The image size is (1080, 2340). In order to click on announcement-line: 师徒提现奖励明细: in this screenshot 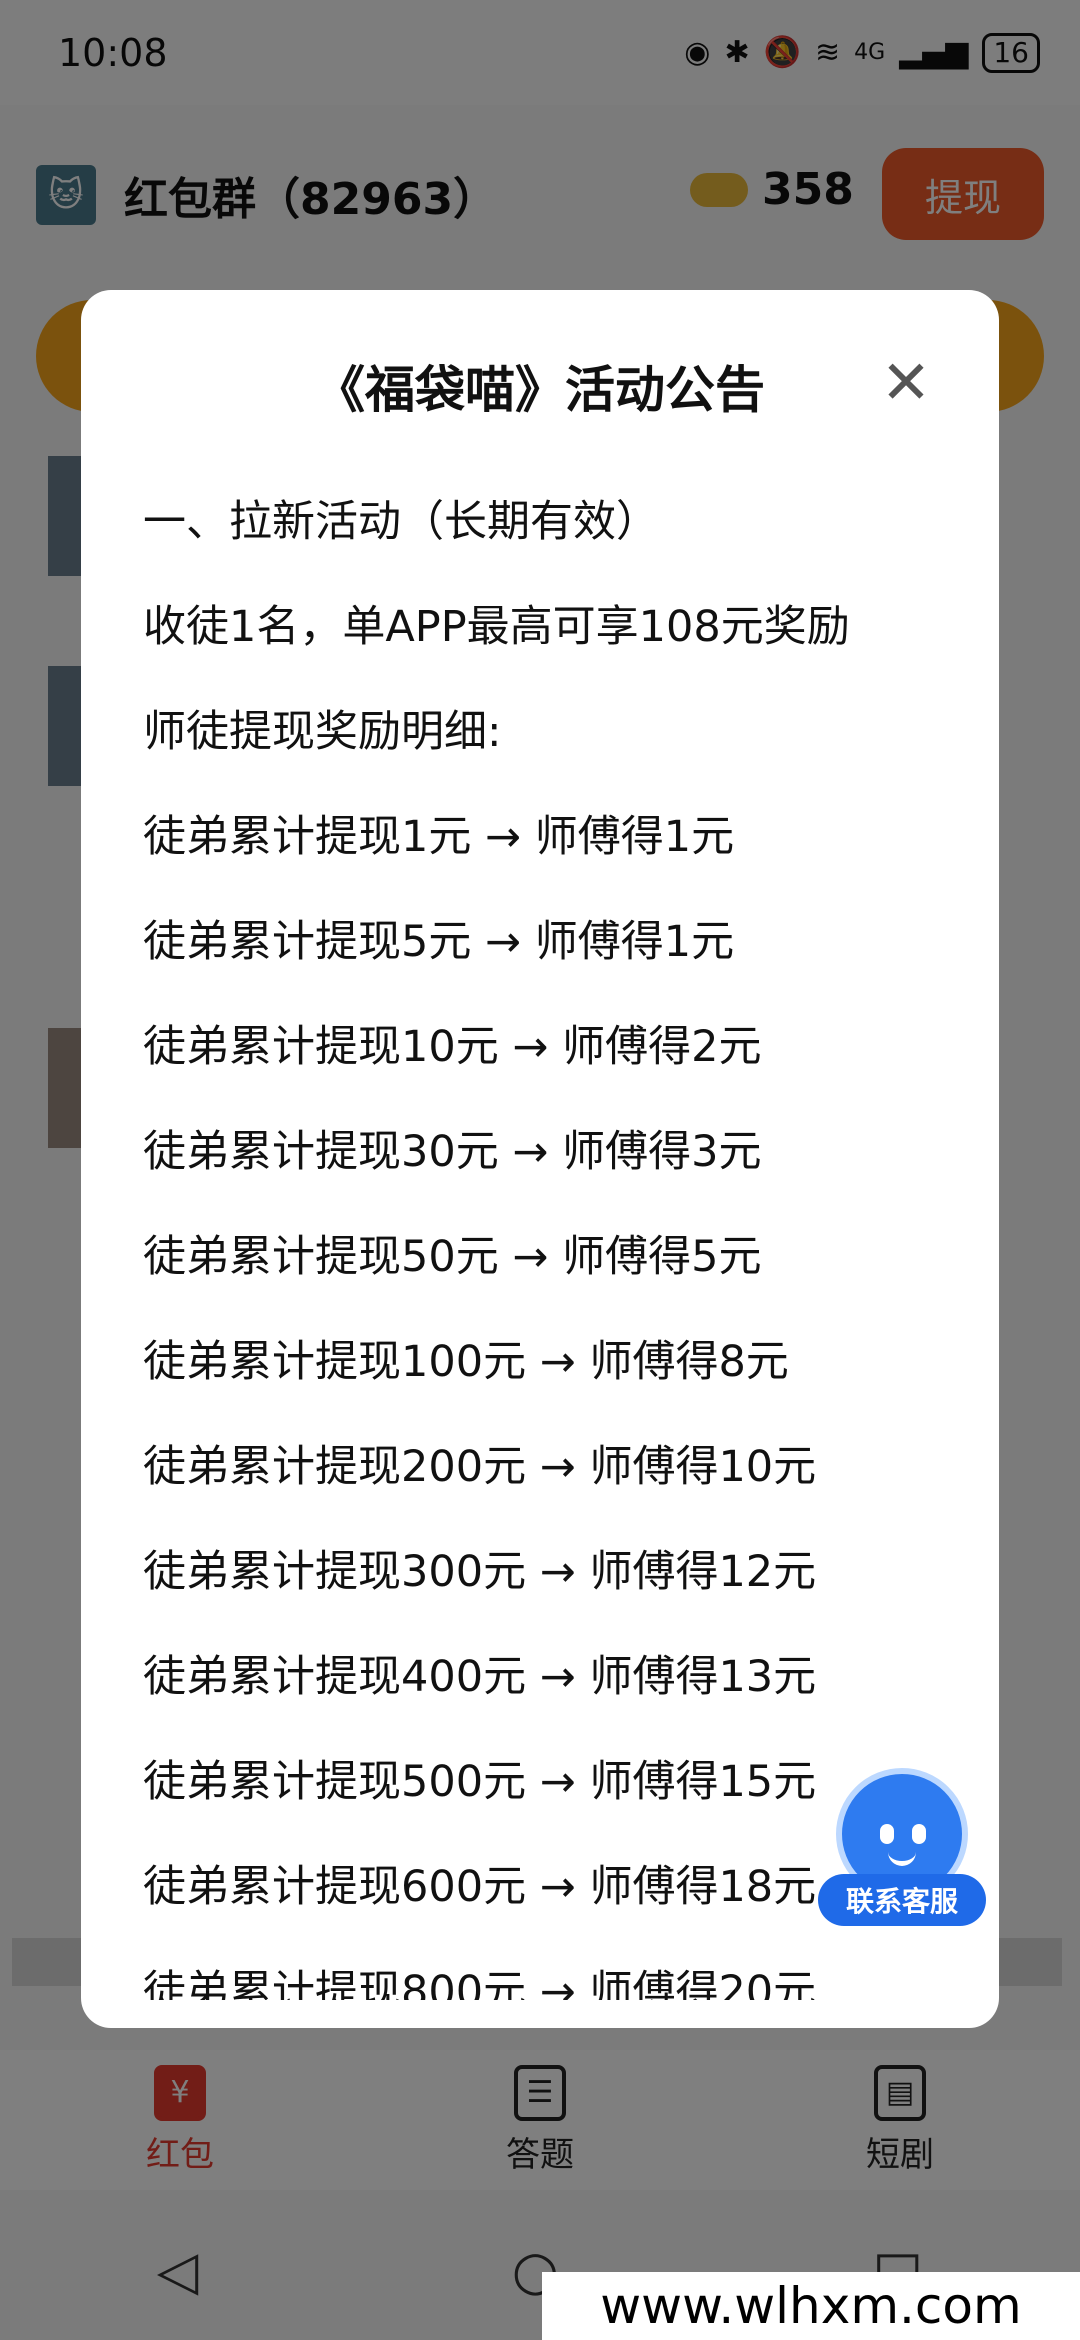, I will do `click(322, 732)`.